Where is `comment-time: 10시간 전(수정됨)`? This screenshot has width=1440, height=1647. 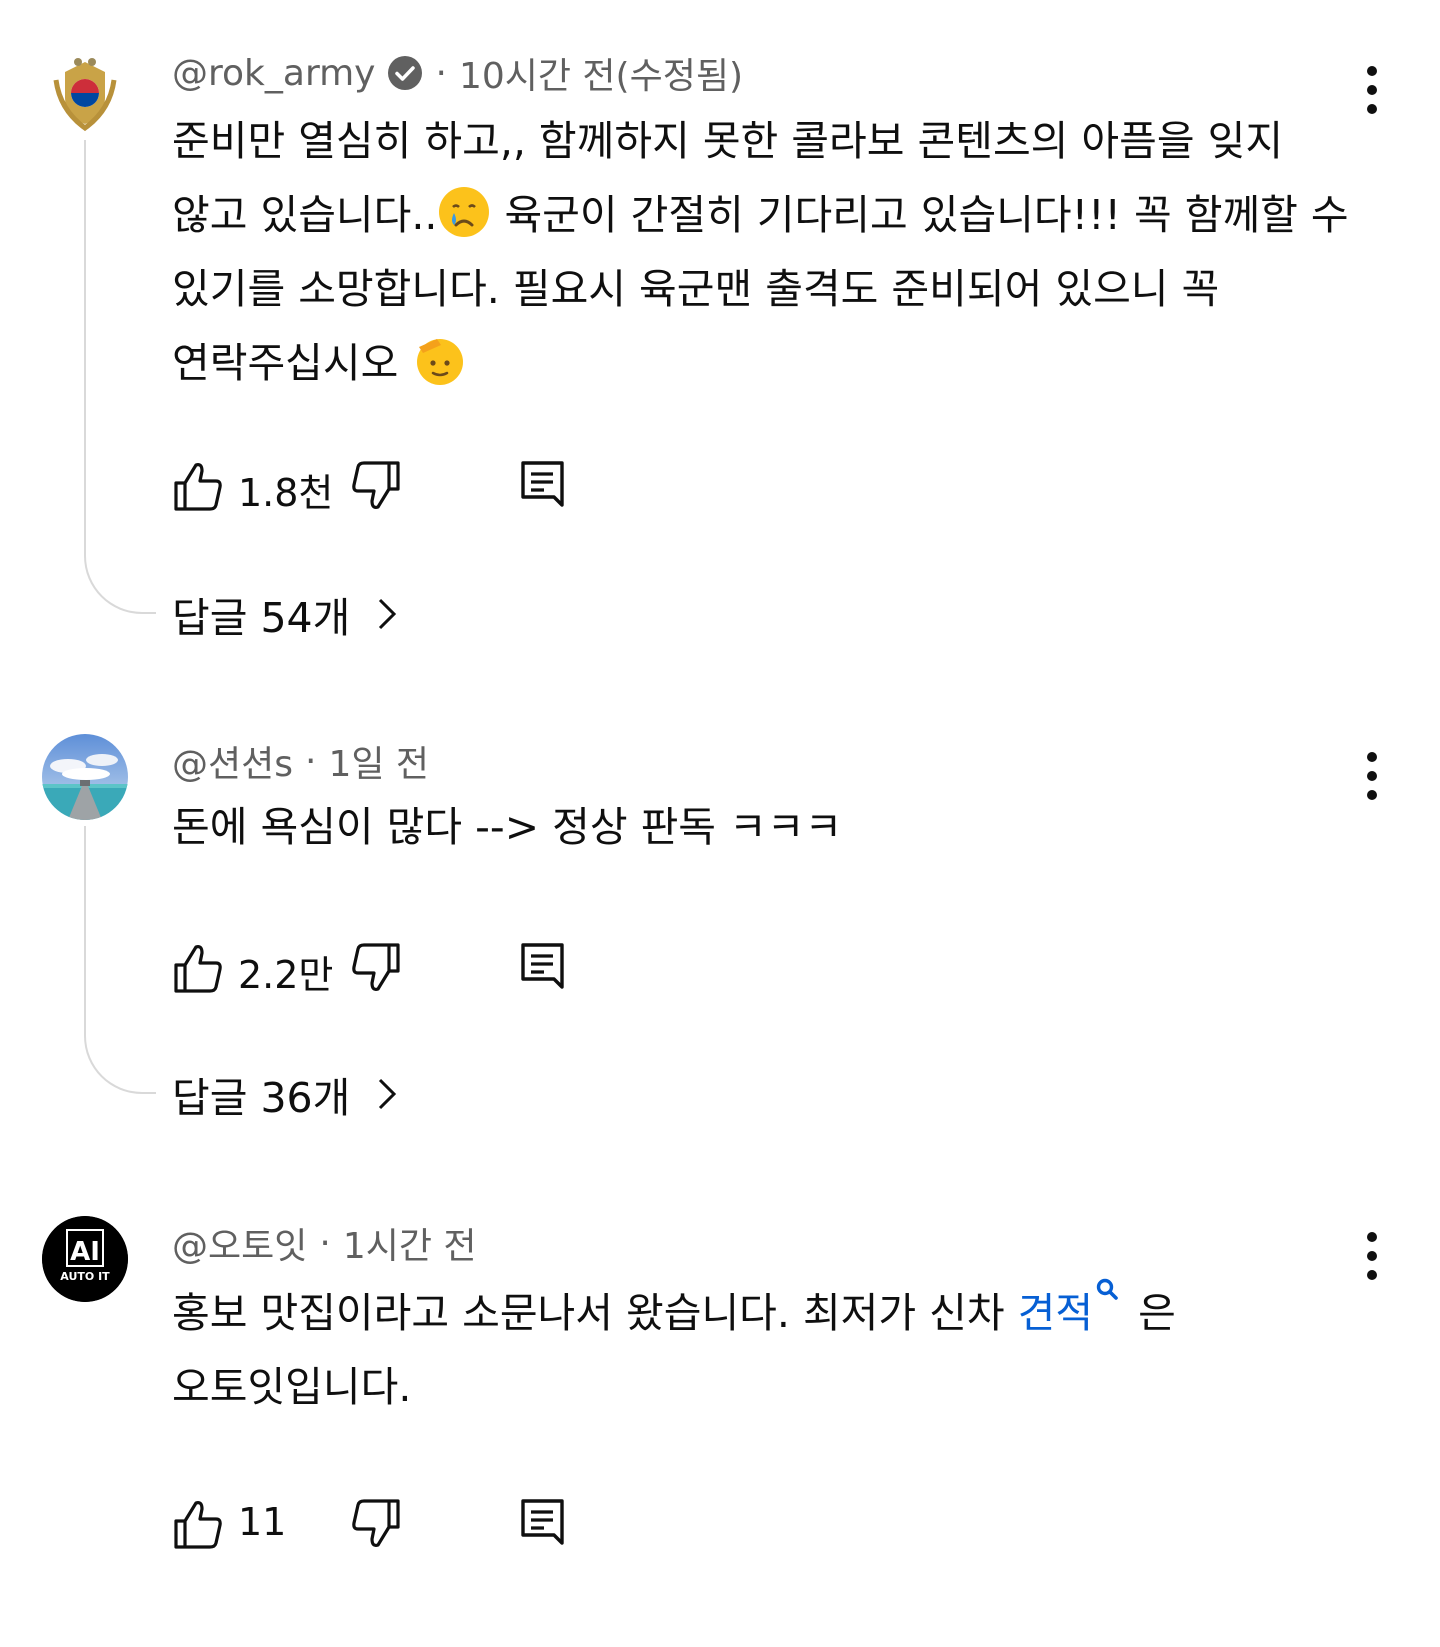
comment-time: 10시간 전(수정됨) is located at coordinates (601, 73).